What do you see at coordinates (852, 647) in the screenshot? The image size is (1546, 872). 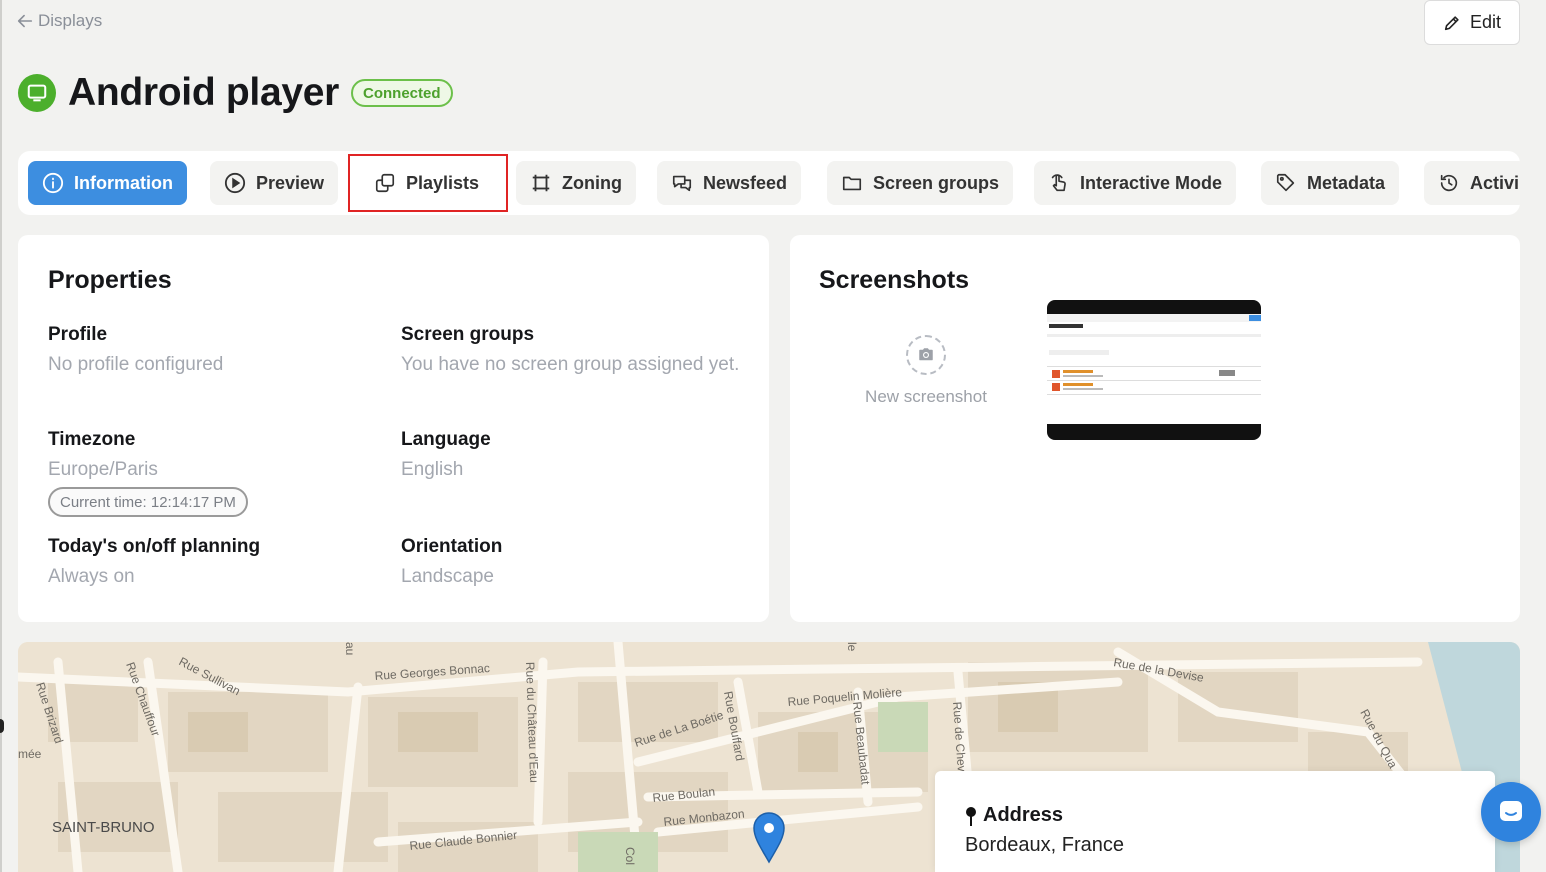 I see `map-label: le` at bounding box center [852, 647].